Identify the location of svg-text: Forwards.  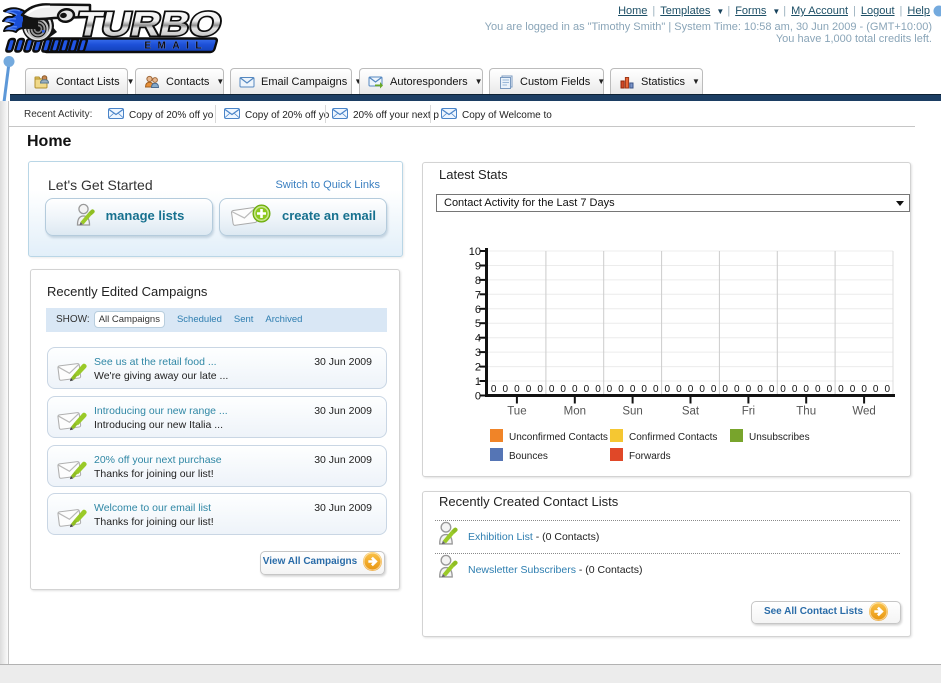
(650, 456).